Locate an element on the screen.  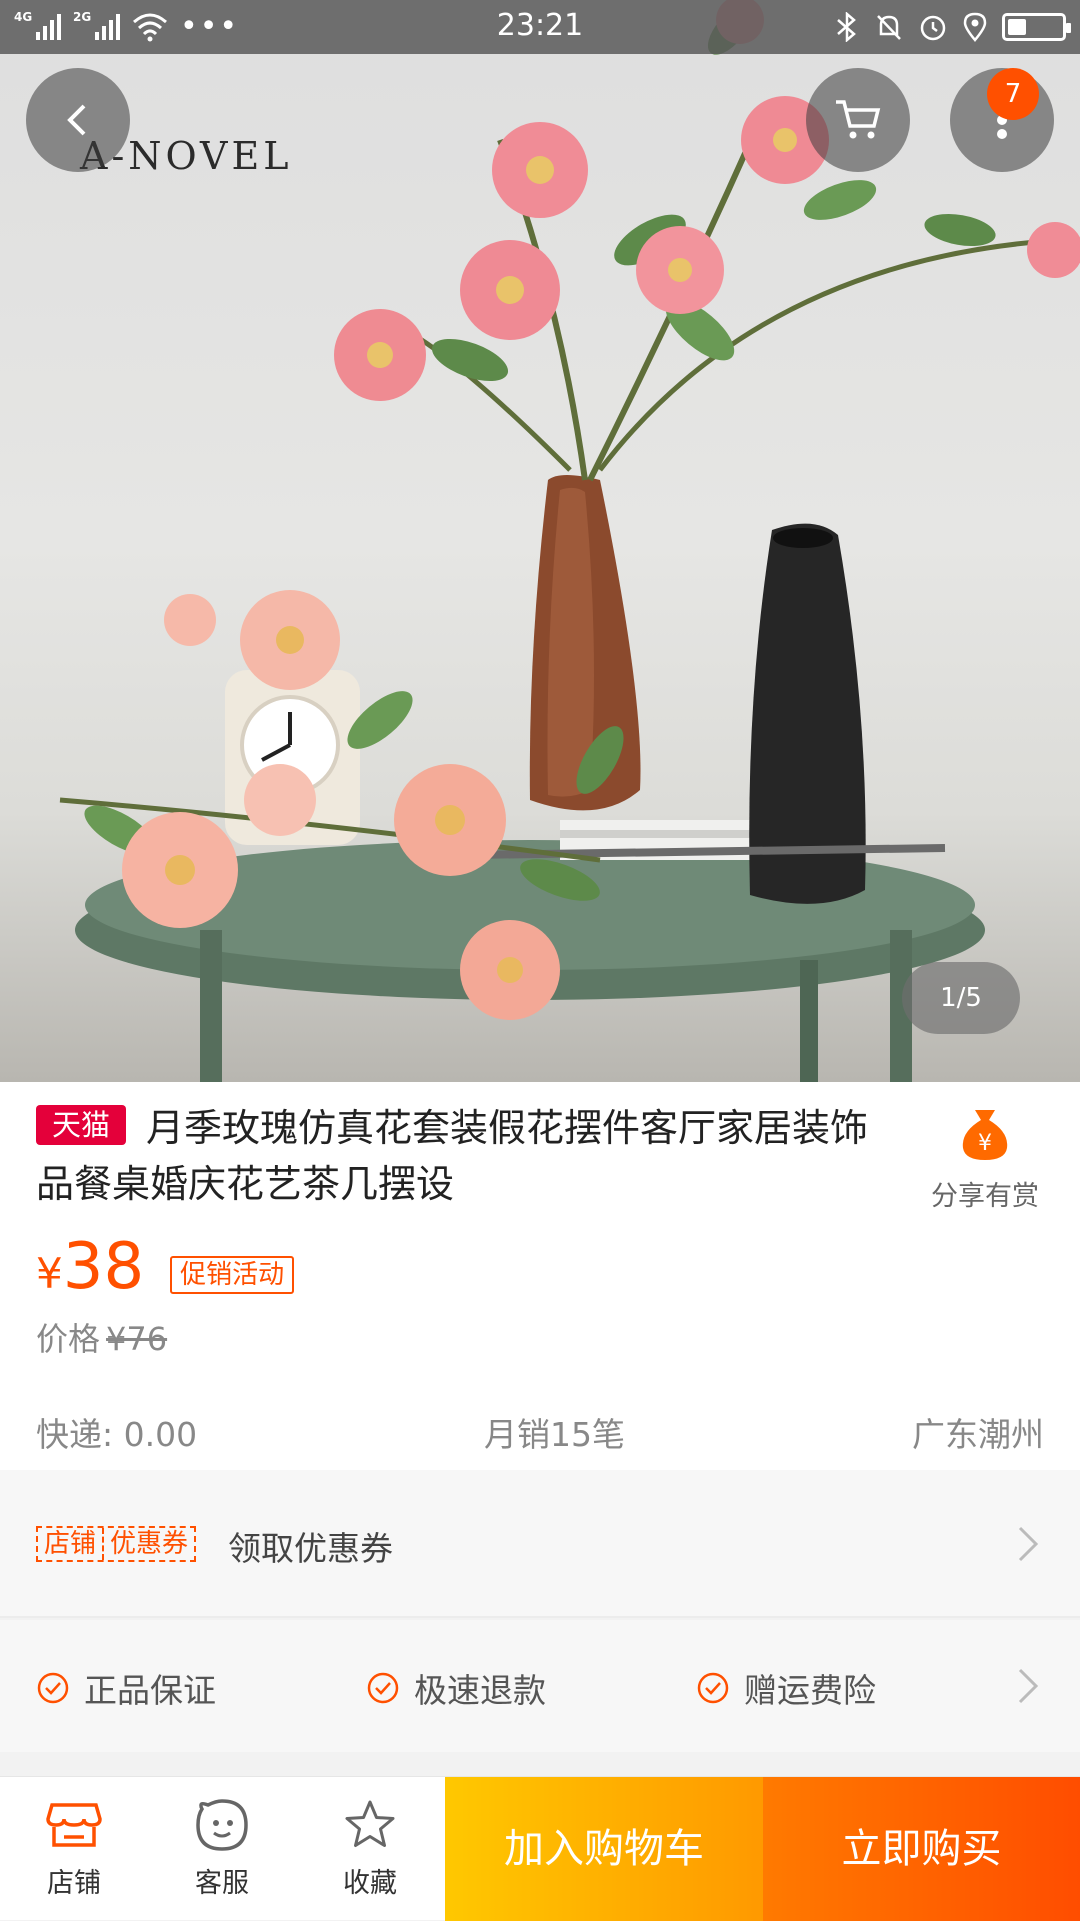
store-icon is located at coordinates (74, 1825).